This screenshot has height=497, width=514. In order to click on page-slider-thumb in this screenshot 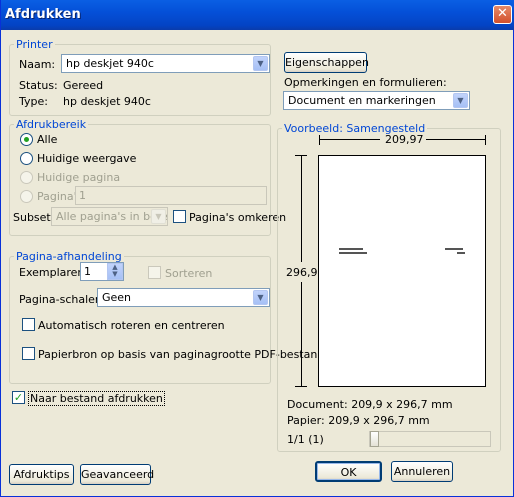, I will do `click(374, 439)`.